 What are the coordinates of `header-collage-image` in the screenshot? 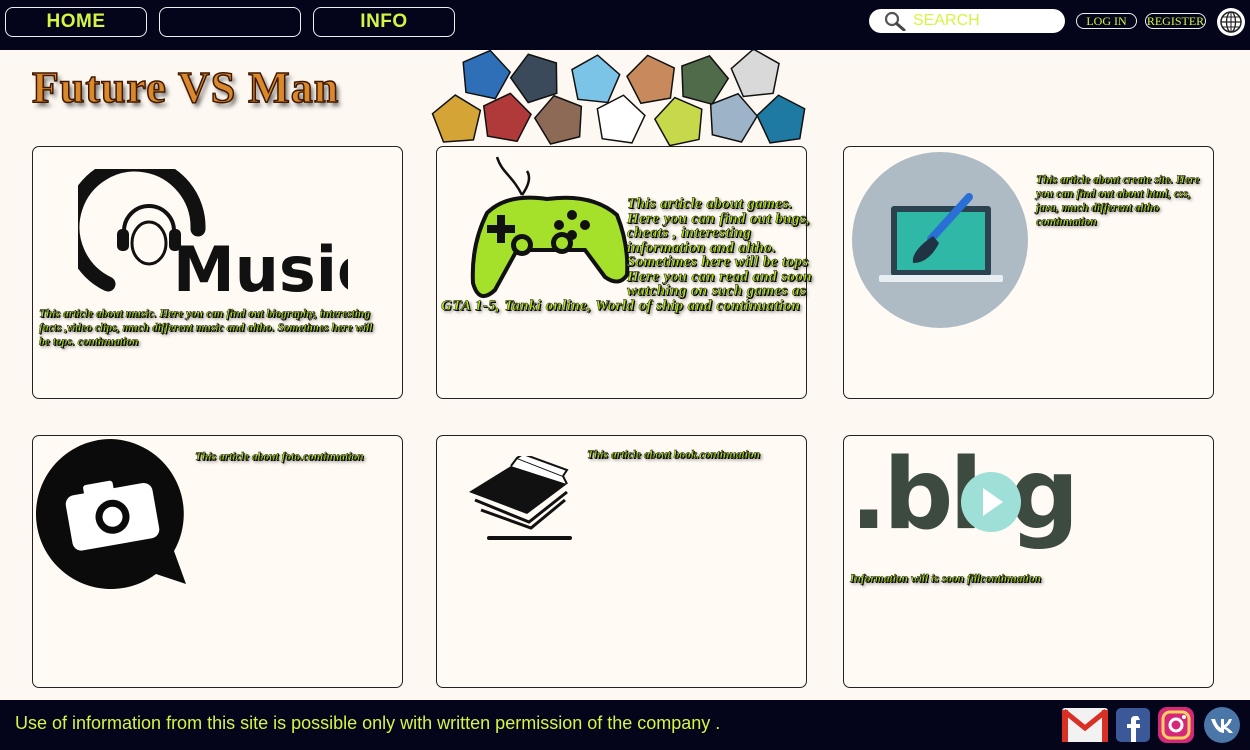 It's located at (620, 99).